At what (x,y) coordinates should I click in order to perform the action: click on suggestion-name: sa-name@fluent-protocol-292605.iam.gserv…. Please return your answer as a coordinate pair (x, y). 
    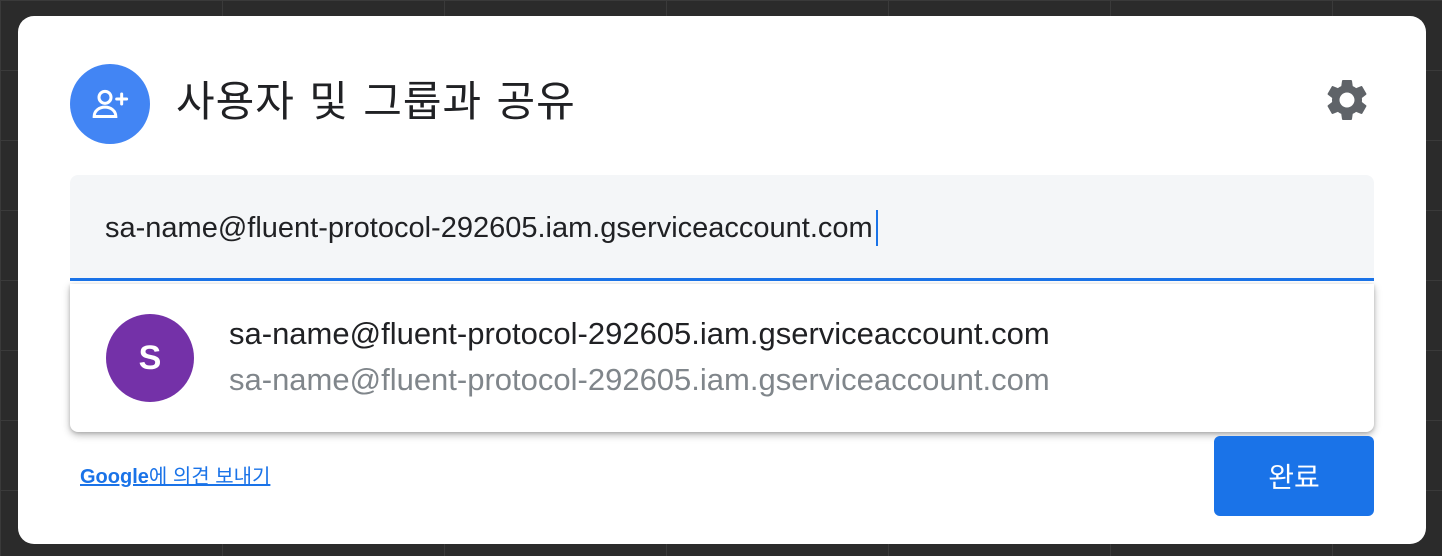
    Looking at the image, I should click on (639, 333).